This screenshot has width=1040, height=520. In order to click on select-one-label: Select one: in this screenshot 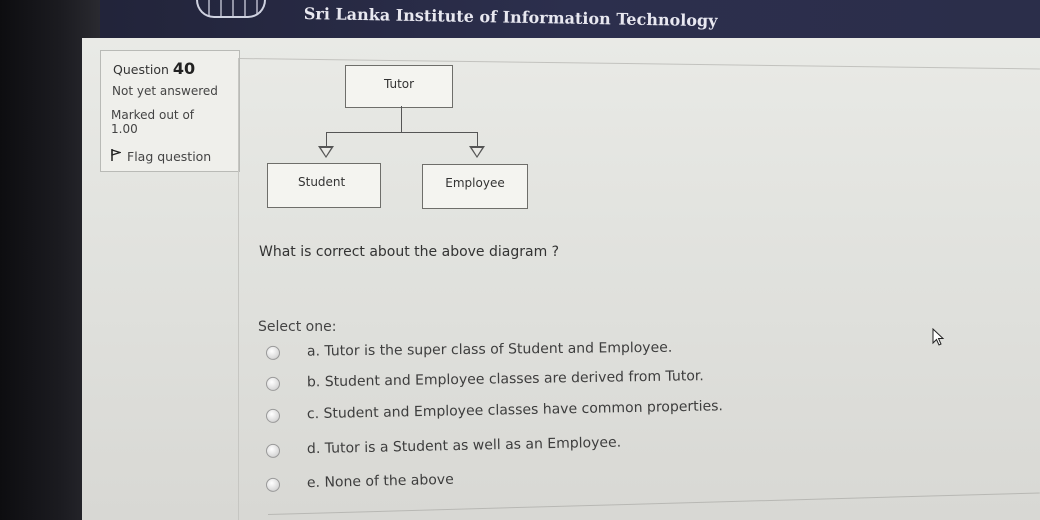, I will do `click(297, 327)`.